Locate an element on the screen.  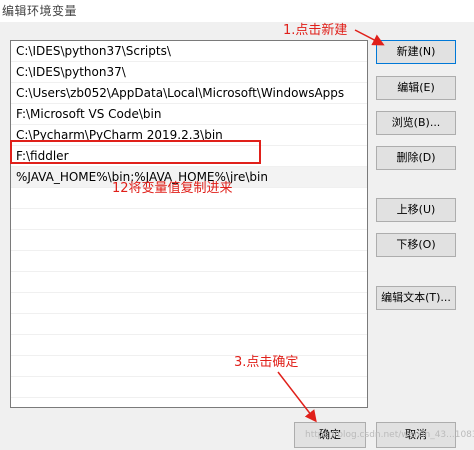
delete-button: 删除(D) is located at coordinates (416, 158).